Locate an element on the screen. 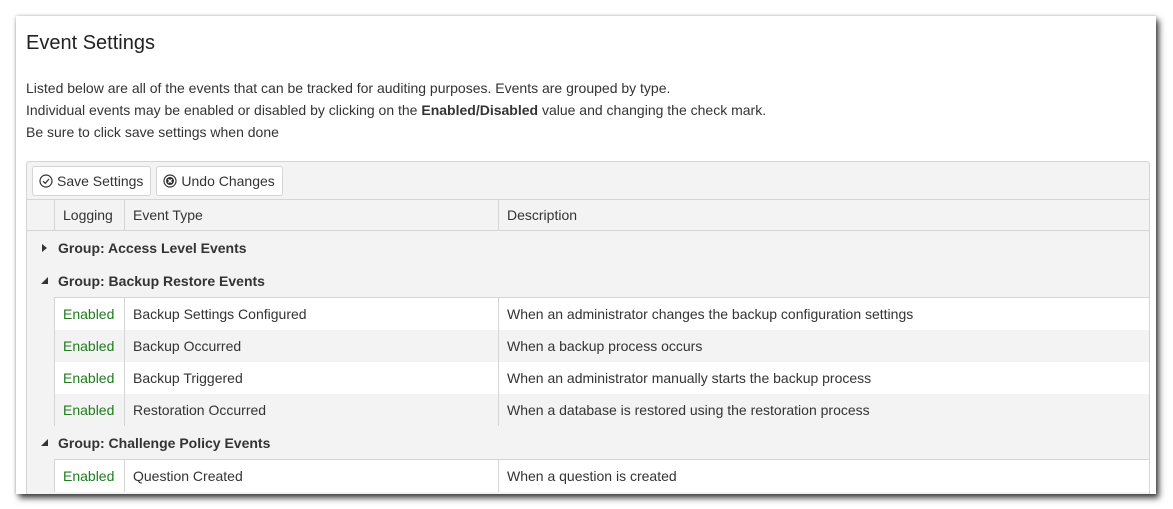 The width and height of the screenshot is (1173, 509). grid-toolbar: Save Settings Undo Changes is located at coordinates (588, 181).